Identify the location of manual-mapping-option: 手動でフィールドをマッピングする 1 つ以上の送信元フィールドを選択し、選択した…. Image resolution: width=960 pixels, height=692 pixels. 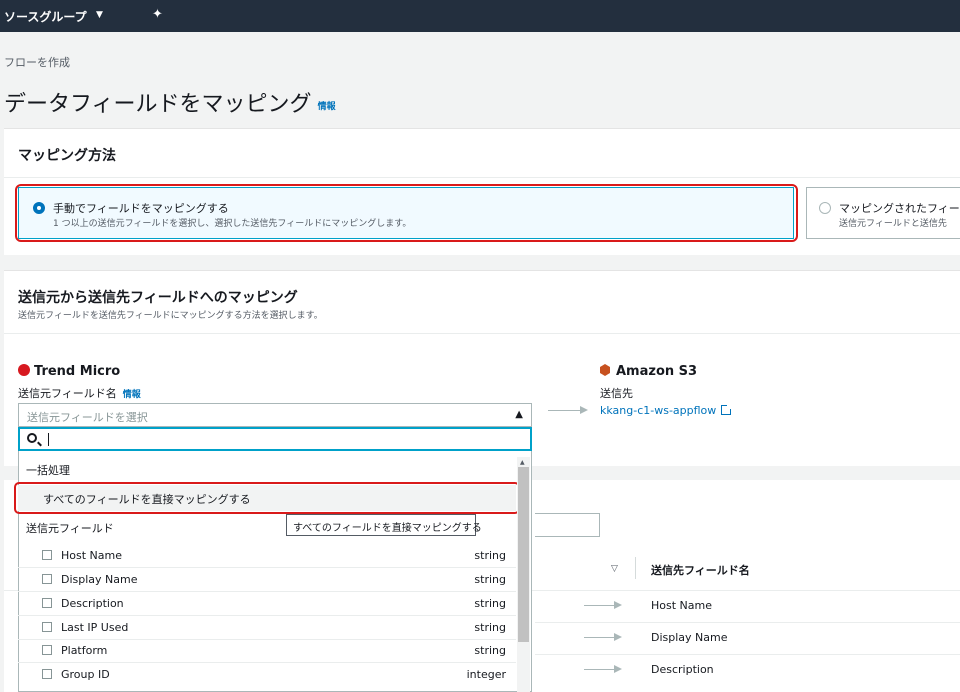
(406, 213).